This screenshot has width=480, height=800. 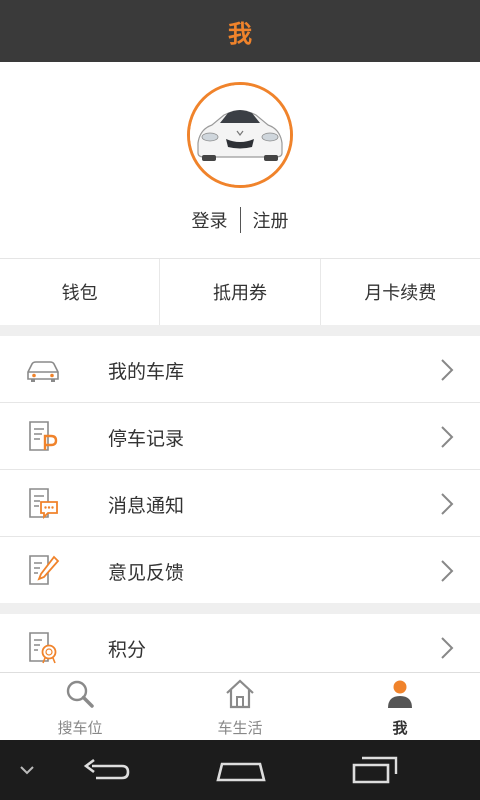 I want to click on tab-me: 我, so click(x=400, y=707).